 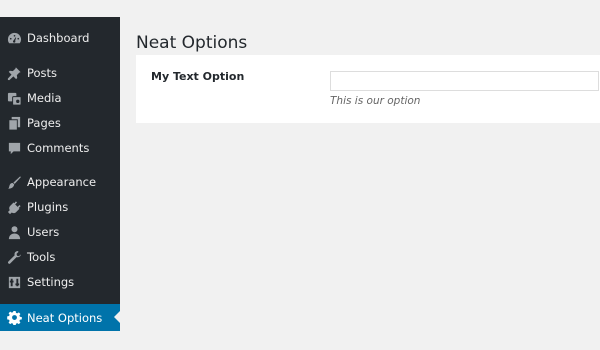 I want to click on sidebar-item-media: Media, so click(x=60, y=98).